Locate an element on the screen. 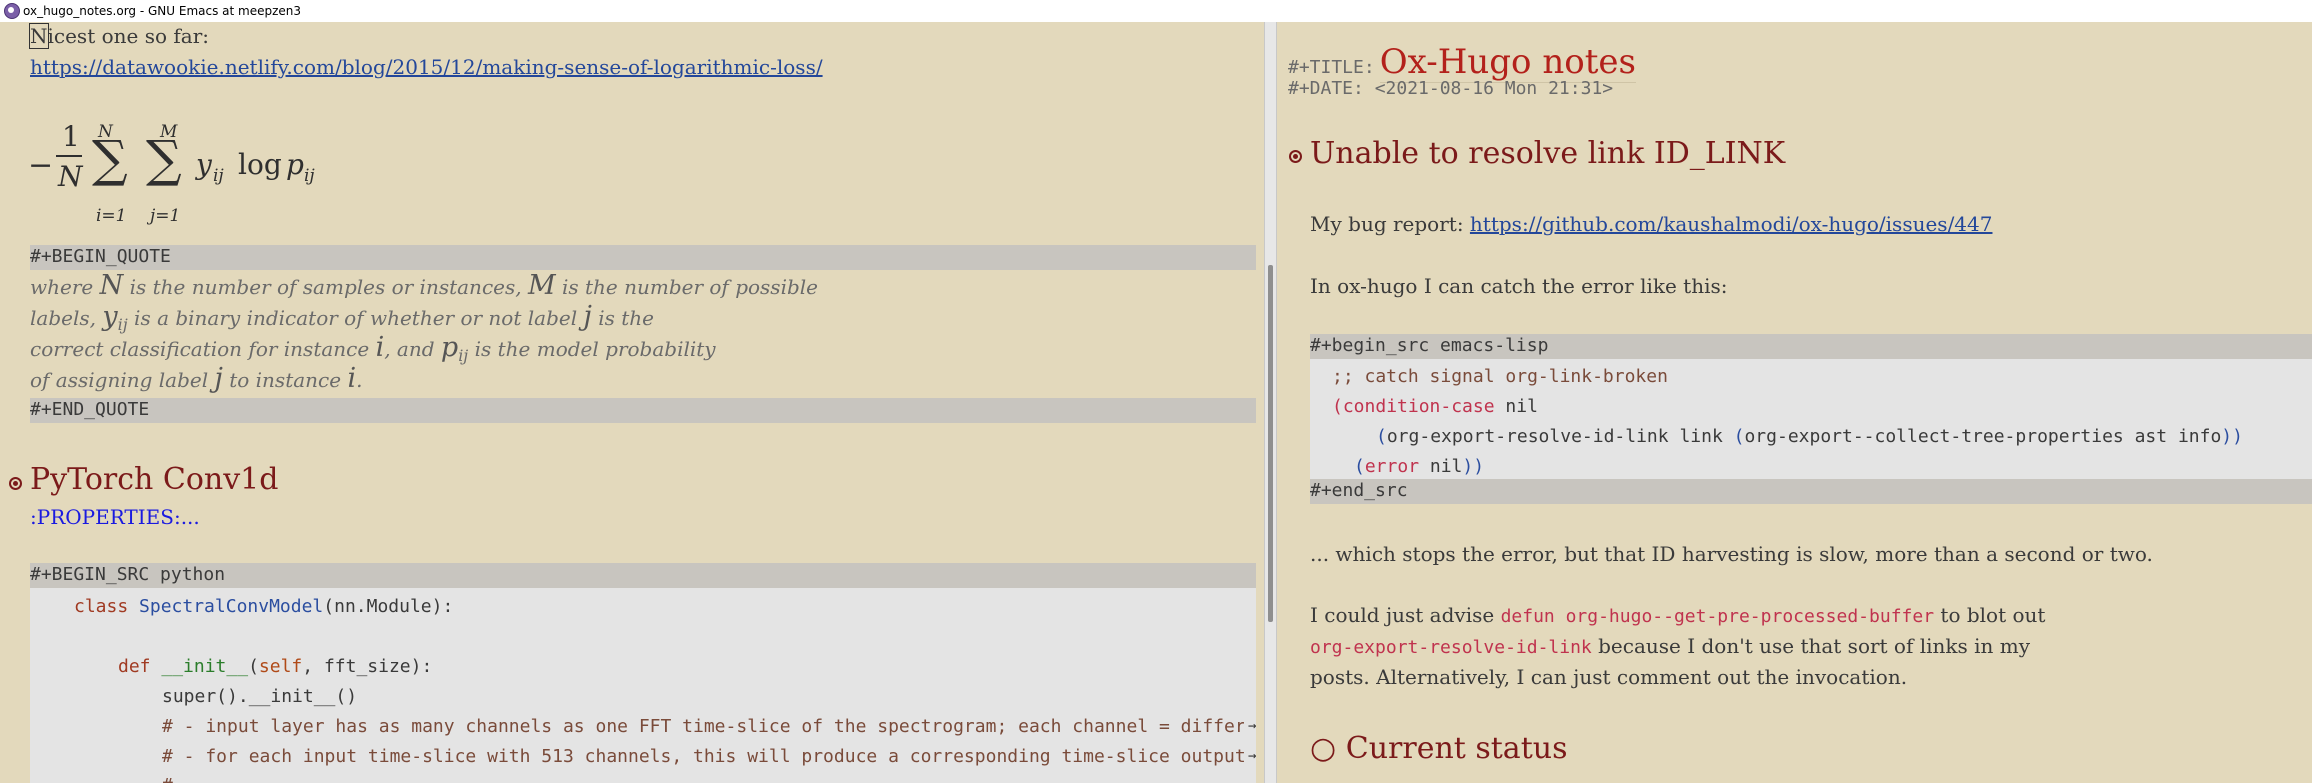 The width and height of the screenshot is (2312, 783). formula-minus: − is located at coordinates (41, 165).